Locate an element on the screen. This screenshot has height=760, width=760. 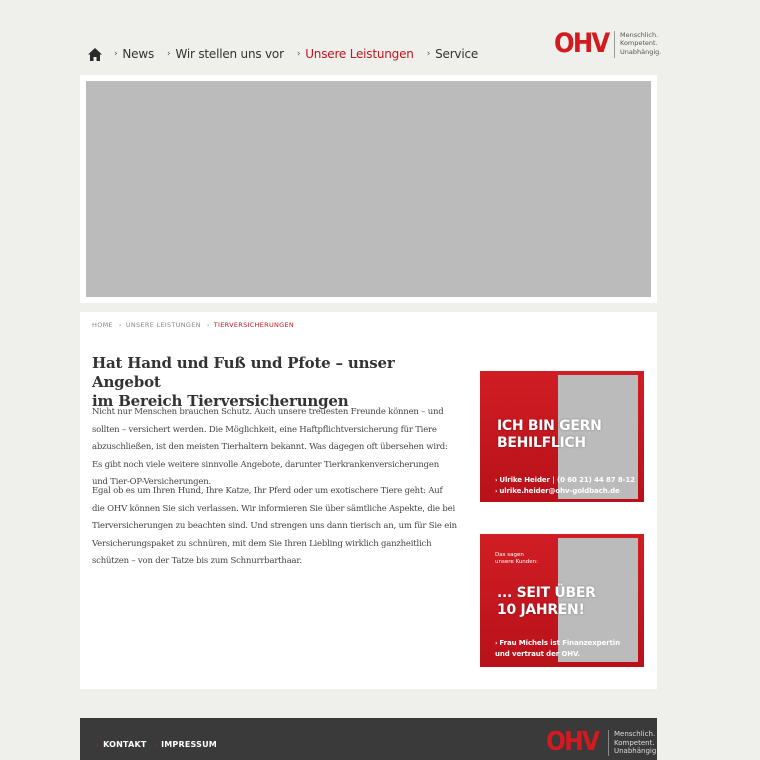
nav-item-label: News is located at coordinates (138, 54).